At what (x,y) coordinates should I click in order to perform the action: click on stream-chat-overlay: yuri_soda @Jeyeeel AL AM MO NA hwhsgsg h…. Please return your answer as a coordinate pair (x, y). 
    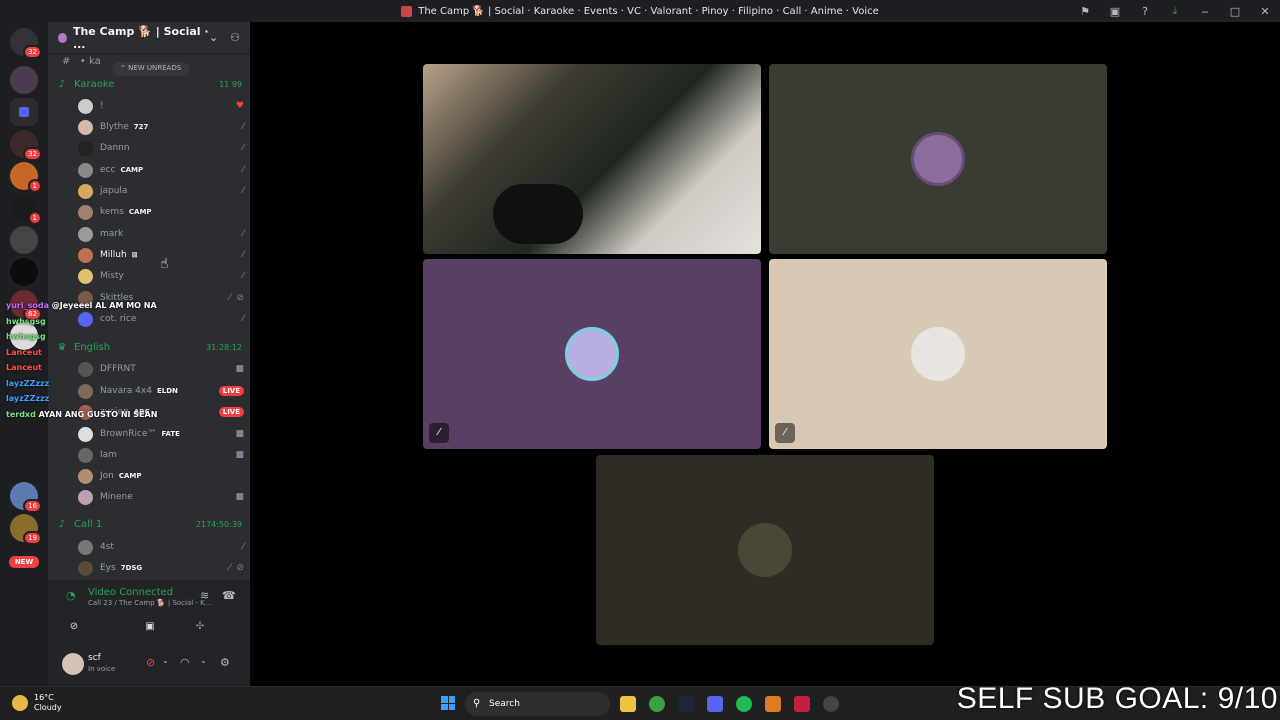
    Looking at the image, I should click on (101, 360).